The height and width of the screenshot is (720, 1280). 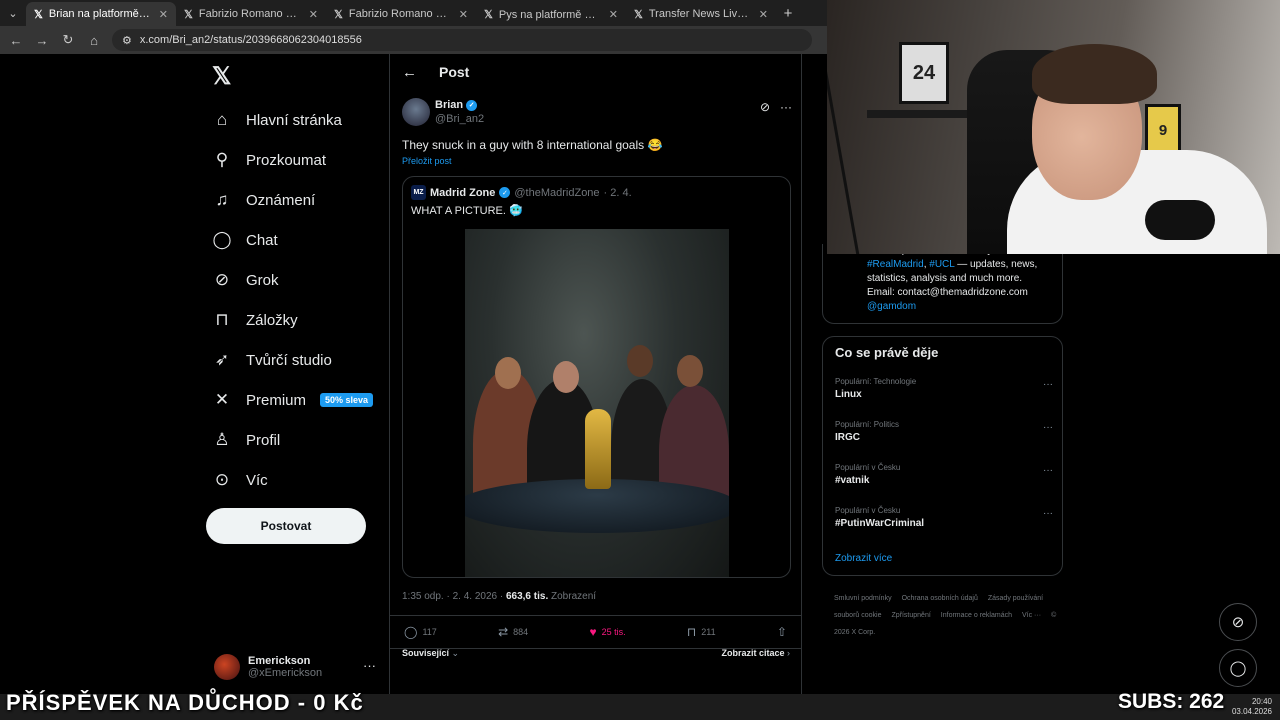 I want to click on tab-title: Pys na platformě X: „🚨 Q: "You, so click(x=550, y=14).